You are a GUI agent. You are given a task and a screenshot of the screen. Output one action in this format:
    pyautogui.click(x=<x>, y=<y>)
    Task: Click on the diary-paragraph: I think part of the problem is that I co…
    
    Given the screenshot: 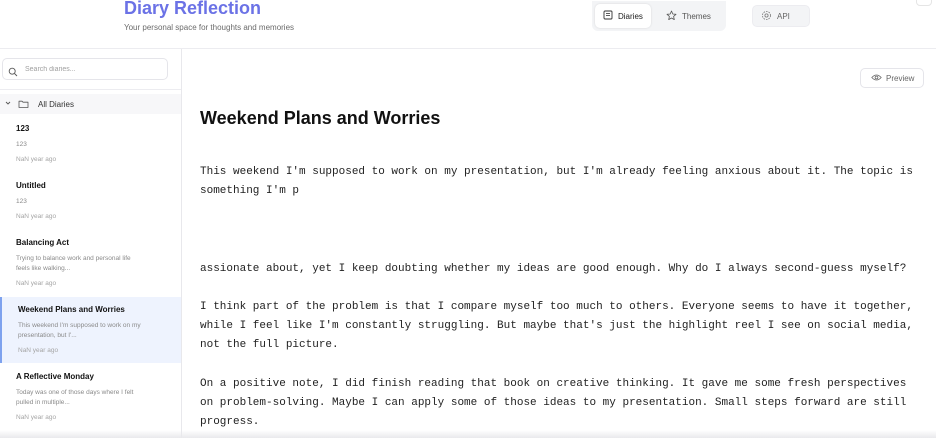 What is the action you would take?
    pyautogui.click(x=556, y=326)
    